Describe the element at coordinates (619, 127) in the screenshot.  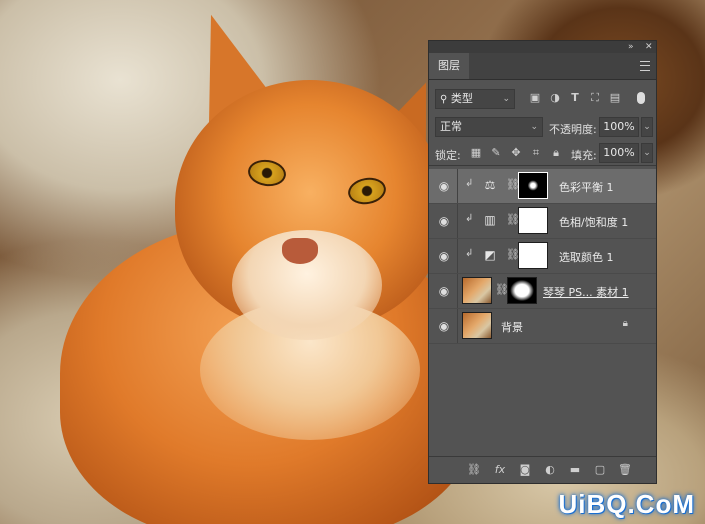
I see `opacity-input: 100%` at that location.